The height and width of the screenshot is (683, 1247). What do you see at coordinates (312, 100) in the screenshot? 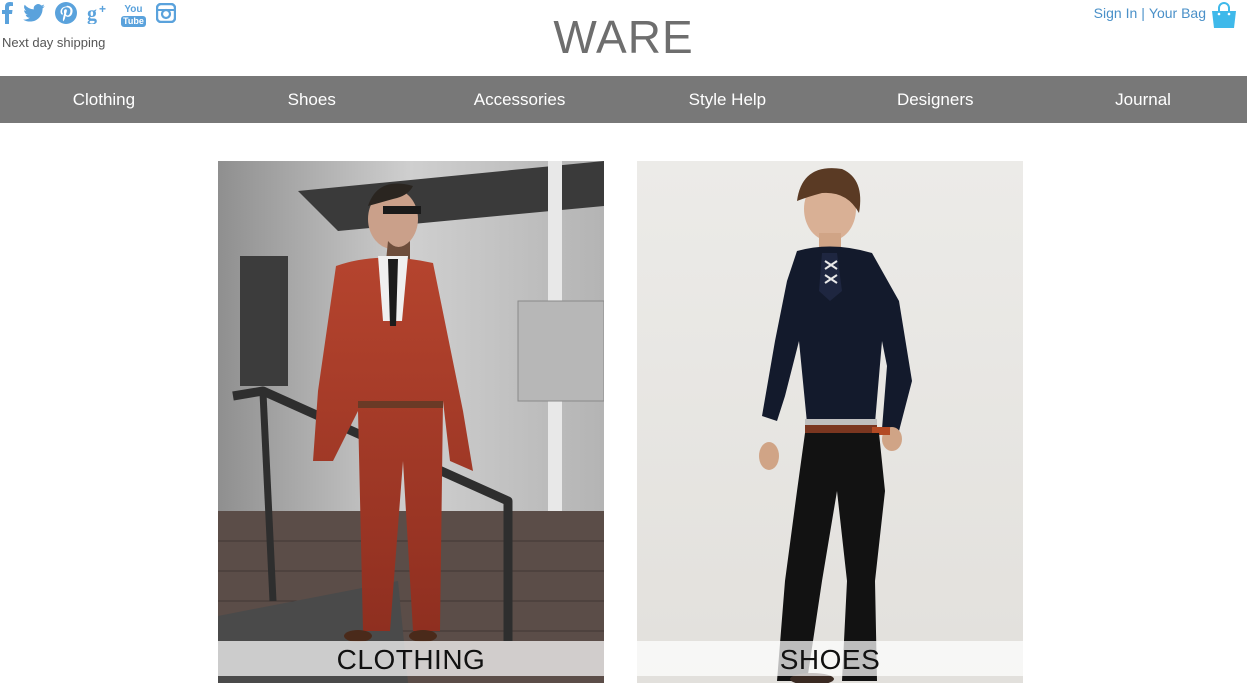
I see `nav-shoes: Shoes` at bounding box center [312, 100].